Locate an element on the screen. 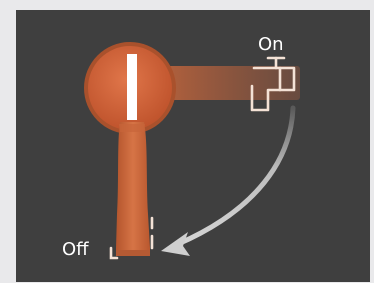 The height and width of the screenshot is (283, 374). off-label: Off is located at coordinates (75, 249).